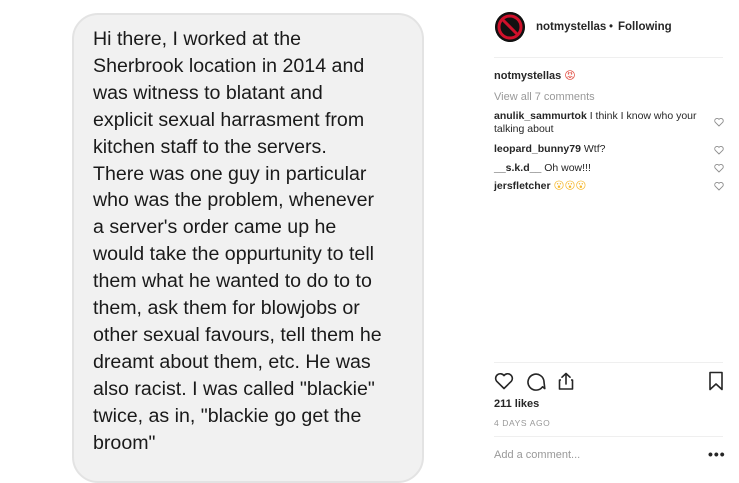 The width and height of the screenshot is (739, 483). What do you see at coordinates (566, 381) in the screenshot?
I see `share-icon` at bounding box center [566, 381].